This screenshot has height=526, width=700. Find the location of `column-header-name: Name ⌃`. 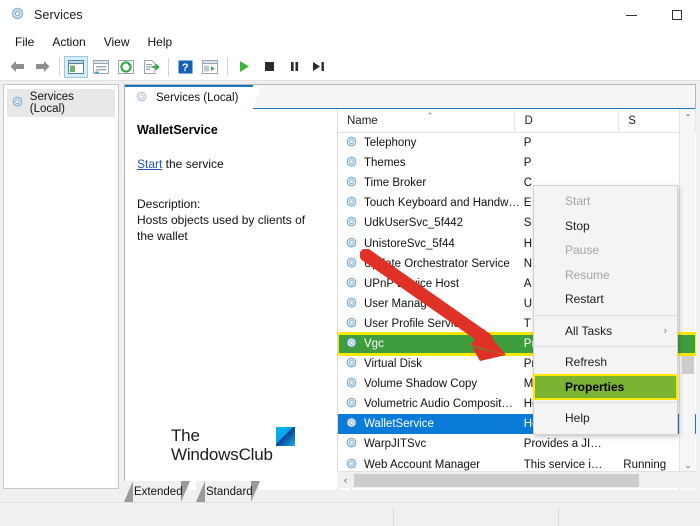

column-header-name: Name ⌃ is located at coordinates (427, 120).